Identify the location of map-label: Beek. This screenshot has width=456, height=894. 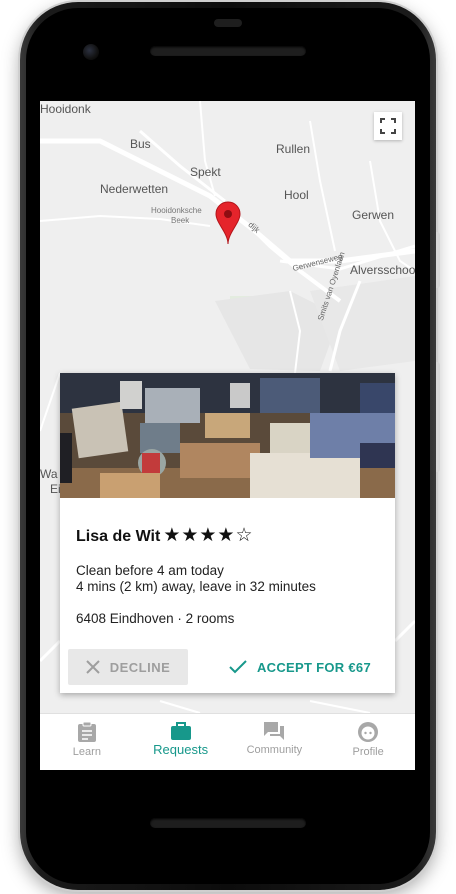
(180, 220).